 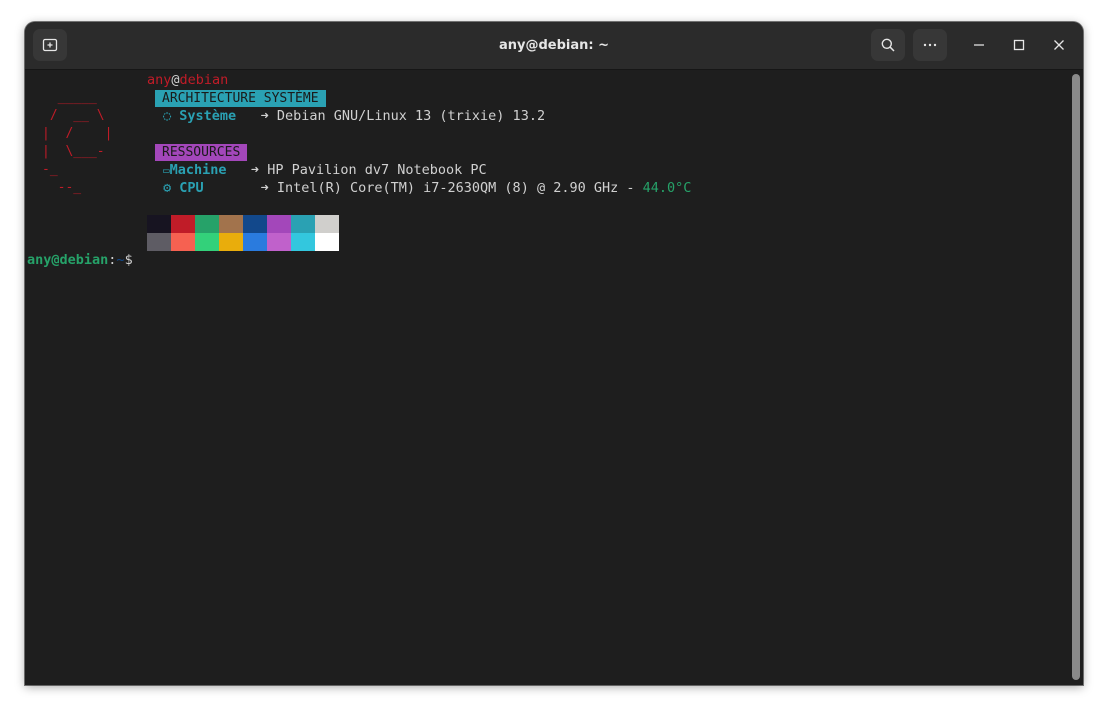 I want to click on info-value: HP Pavilion dv7 Notebook PC, so click(x=377, y=170).